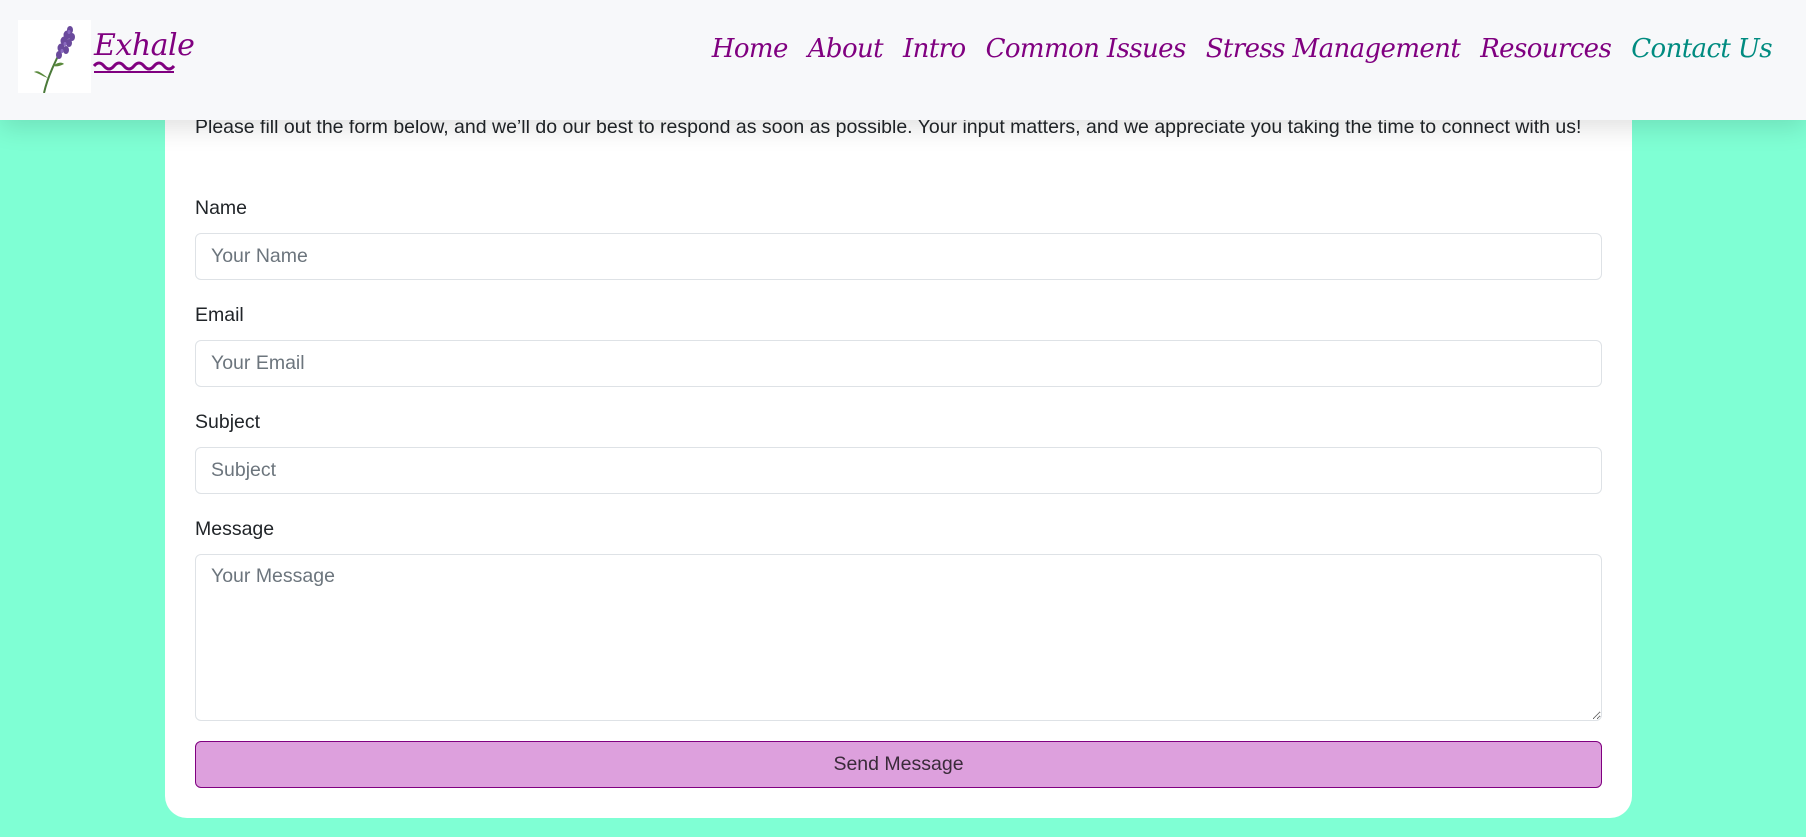  I want to click on nav-common-issues: Common Issues, so click(1086, 49).